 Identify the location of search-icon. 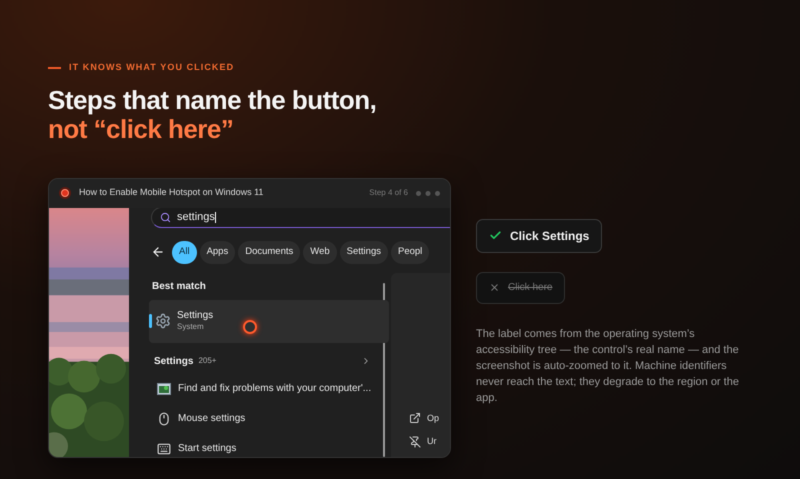
(165, 217).